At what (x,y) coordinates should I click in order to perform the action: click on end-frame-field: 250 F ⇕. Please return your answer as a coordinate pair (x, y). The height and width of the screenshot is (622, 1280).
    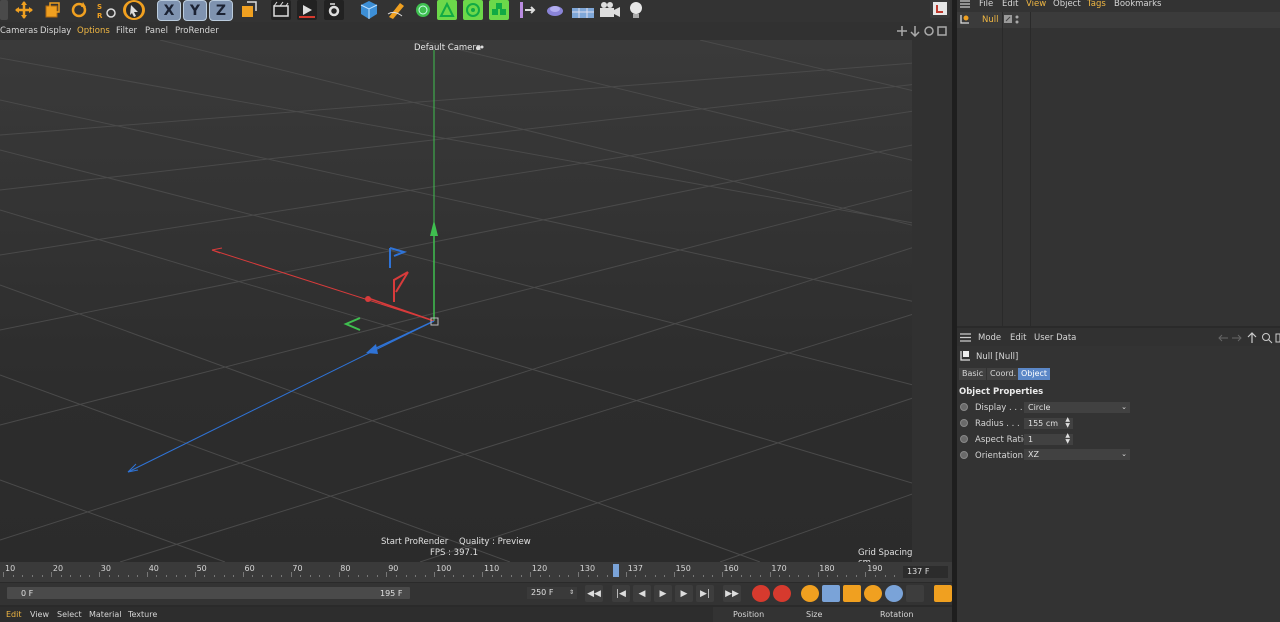
    Looking at the image, I should click on (552, 593).